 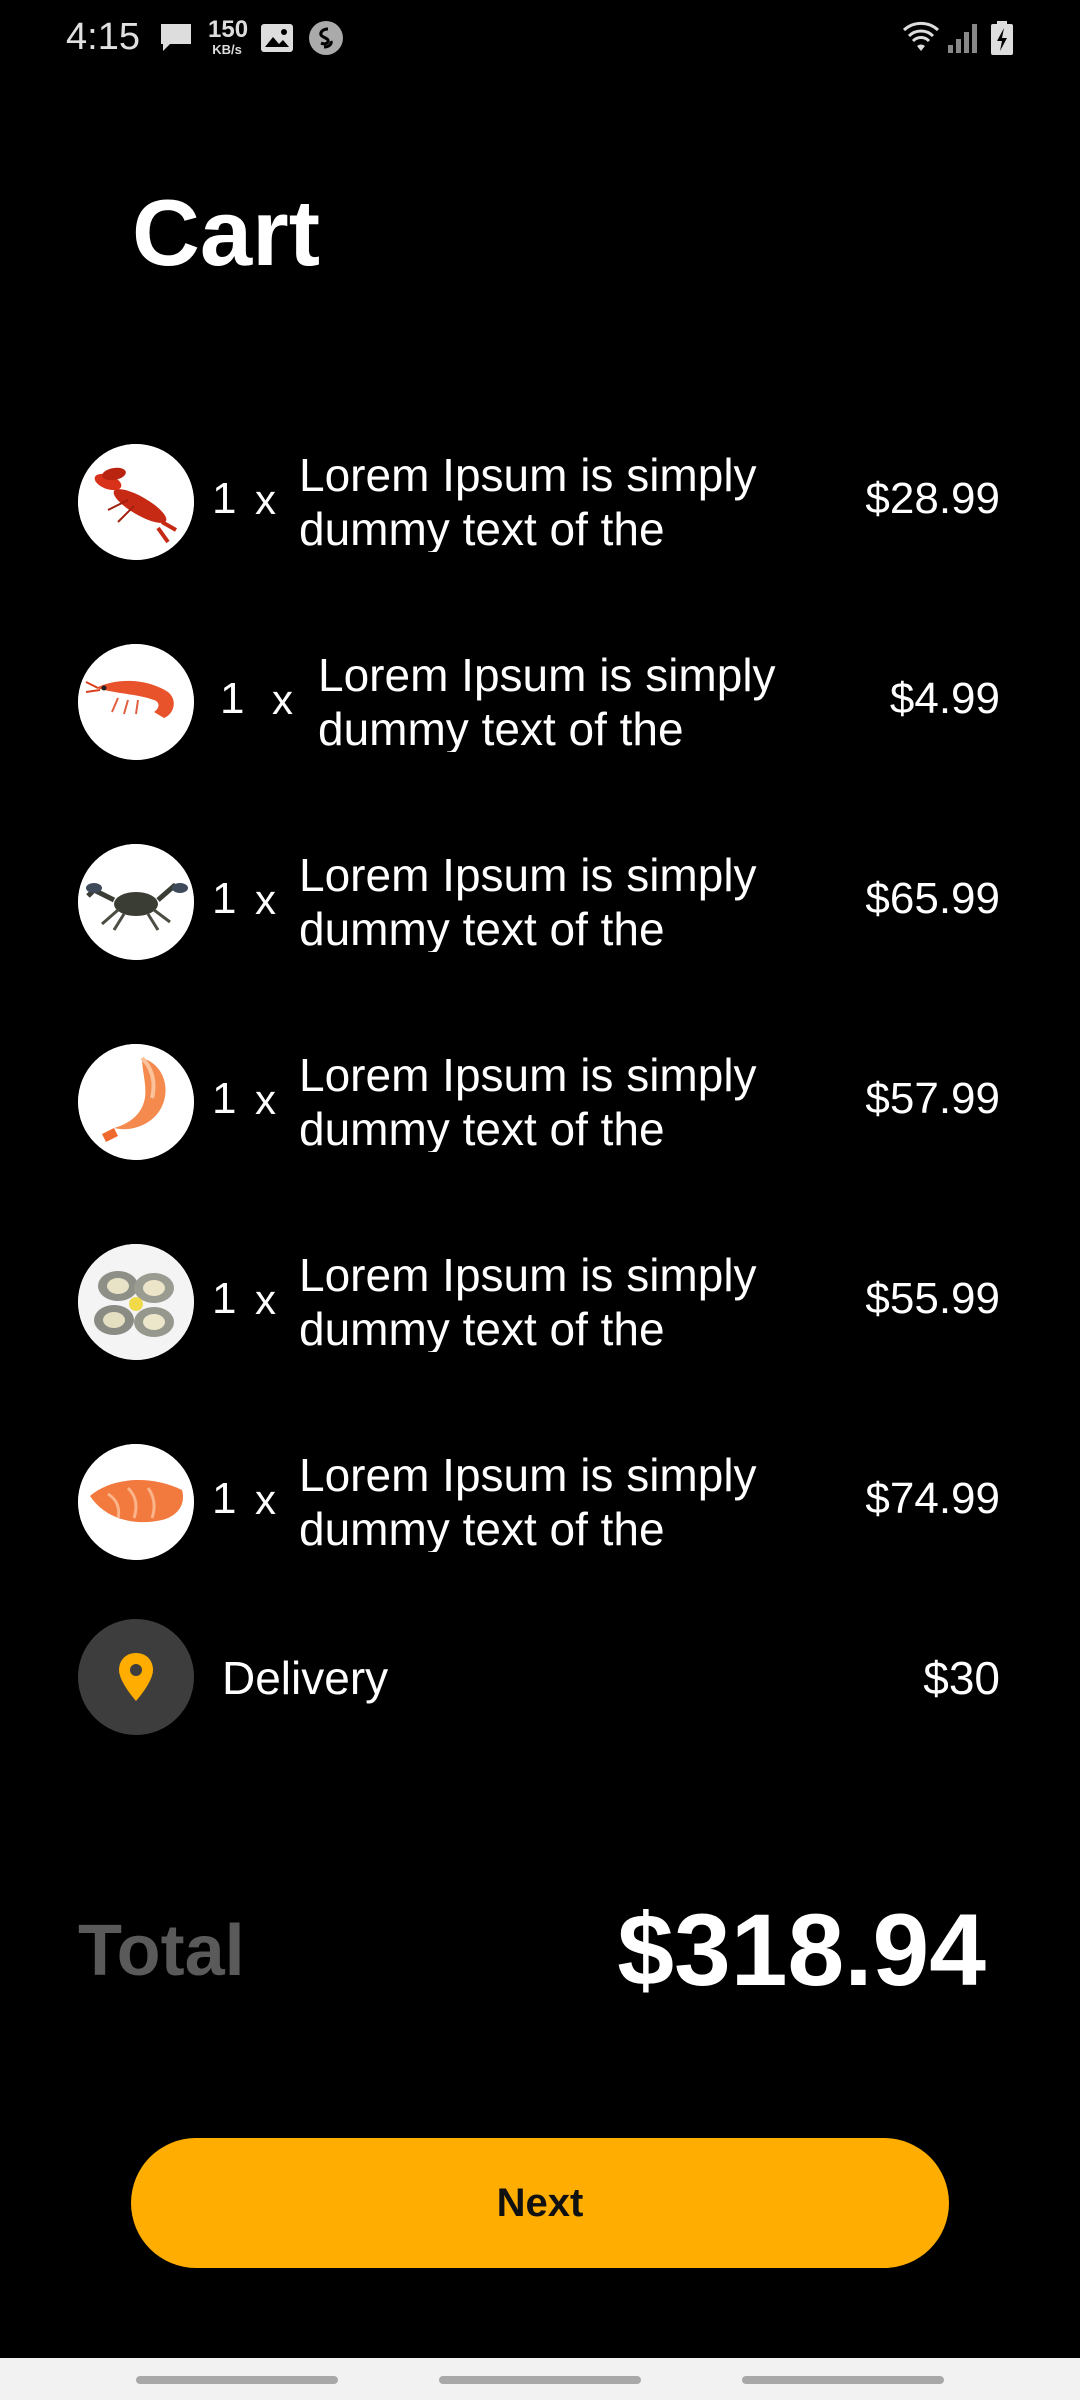 What do you see at coordinates (932, 1498) in the screenshot?
I see `item-price: $74.99` at bounding box center [932, 1498].